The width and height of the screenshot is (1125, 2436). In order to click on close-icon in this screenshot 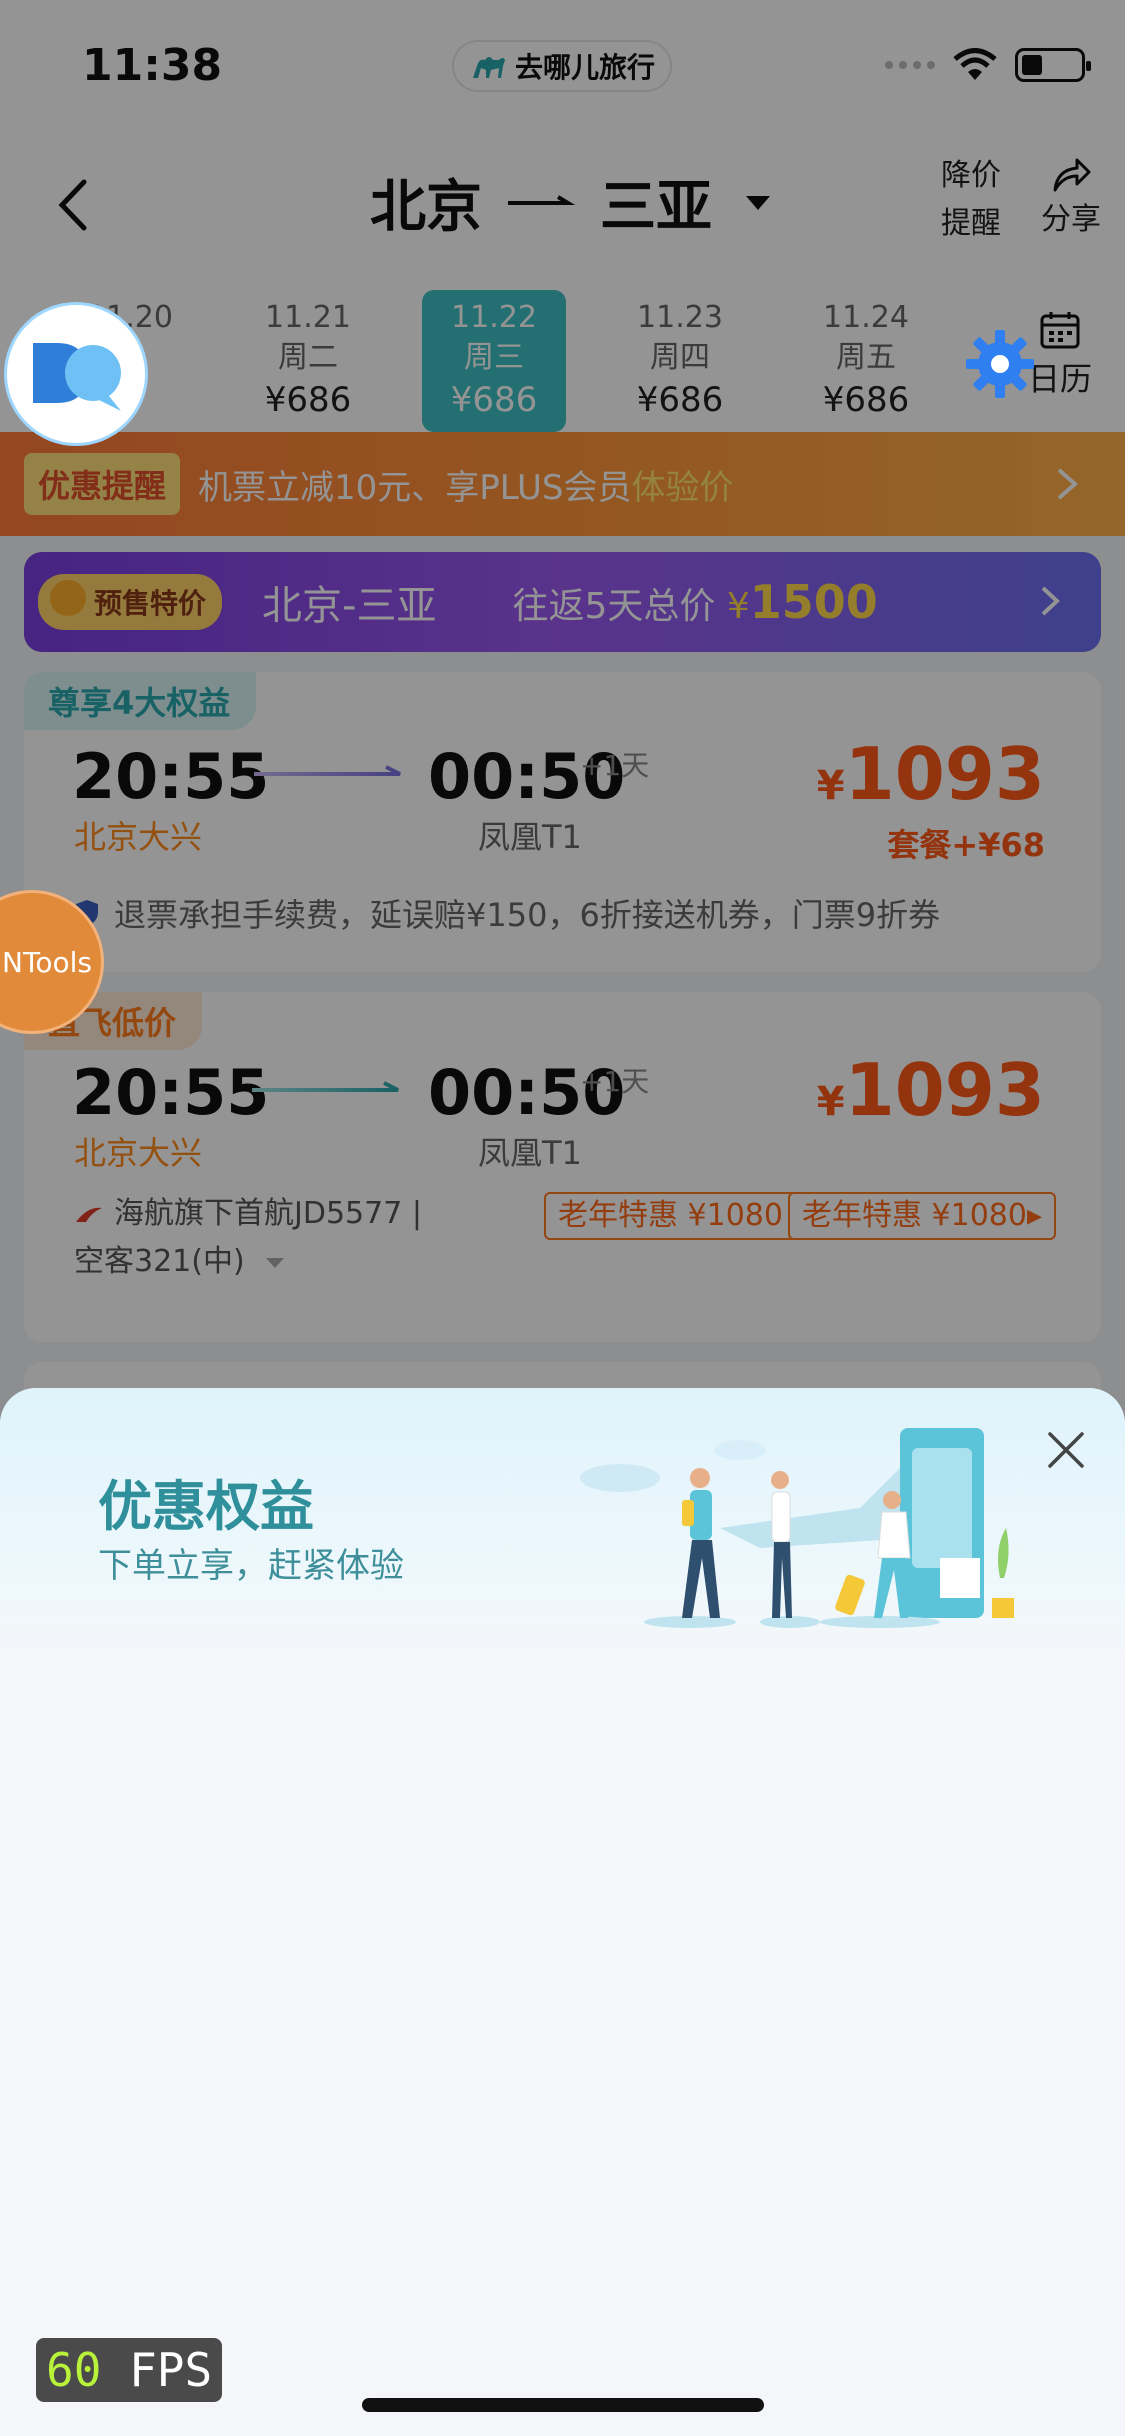, I will do `click(1066, 1450)`.